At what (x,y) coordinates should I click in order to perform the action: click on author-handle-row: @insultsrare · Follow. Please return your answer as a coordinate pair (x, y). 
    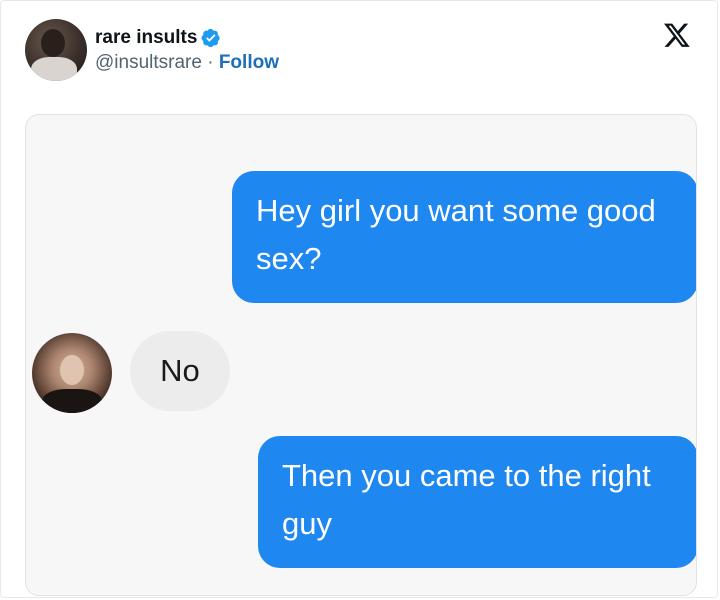
    Looking at the image, I should click on (187, 63).